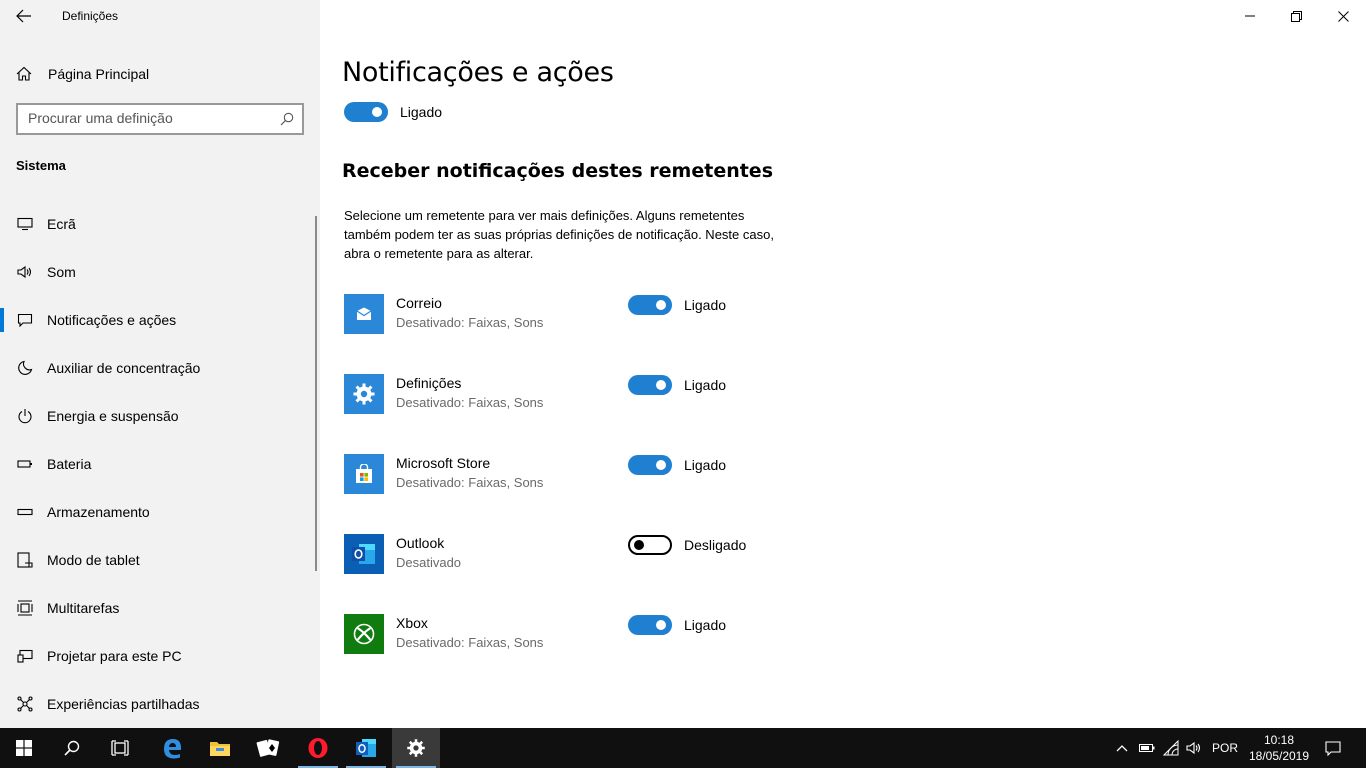 The height and width of the screenshot is (768, 1366). I want to click on action-center-button, so click(1333, 748).